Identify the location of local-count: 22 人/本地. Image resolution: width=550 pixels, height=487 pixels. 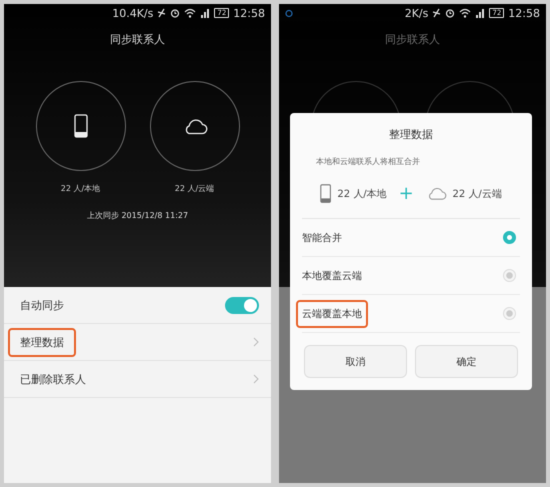
(362, 194).